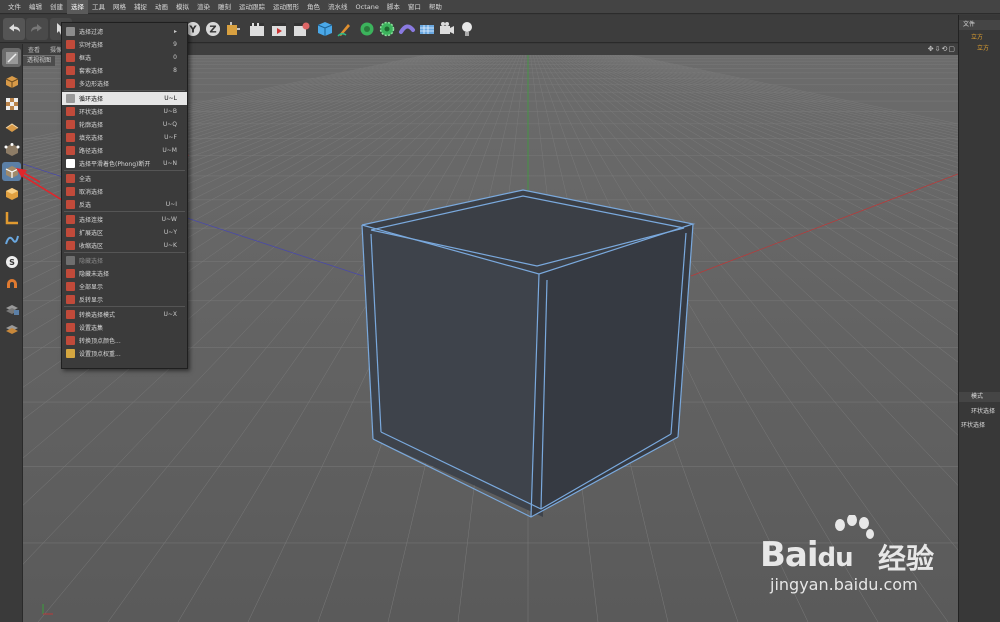  What do you see at coordinates (182, 7) in the screenshot?
I see `menu-8: 模拟` at bounding box center [182, 7].